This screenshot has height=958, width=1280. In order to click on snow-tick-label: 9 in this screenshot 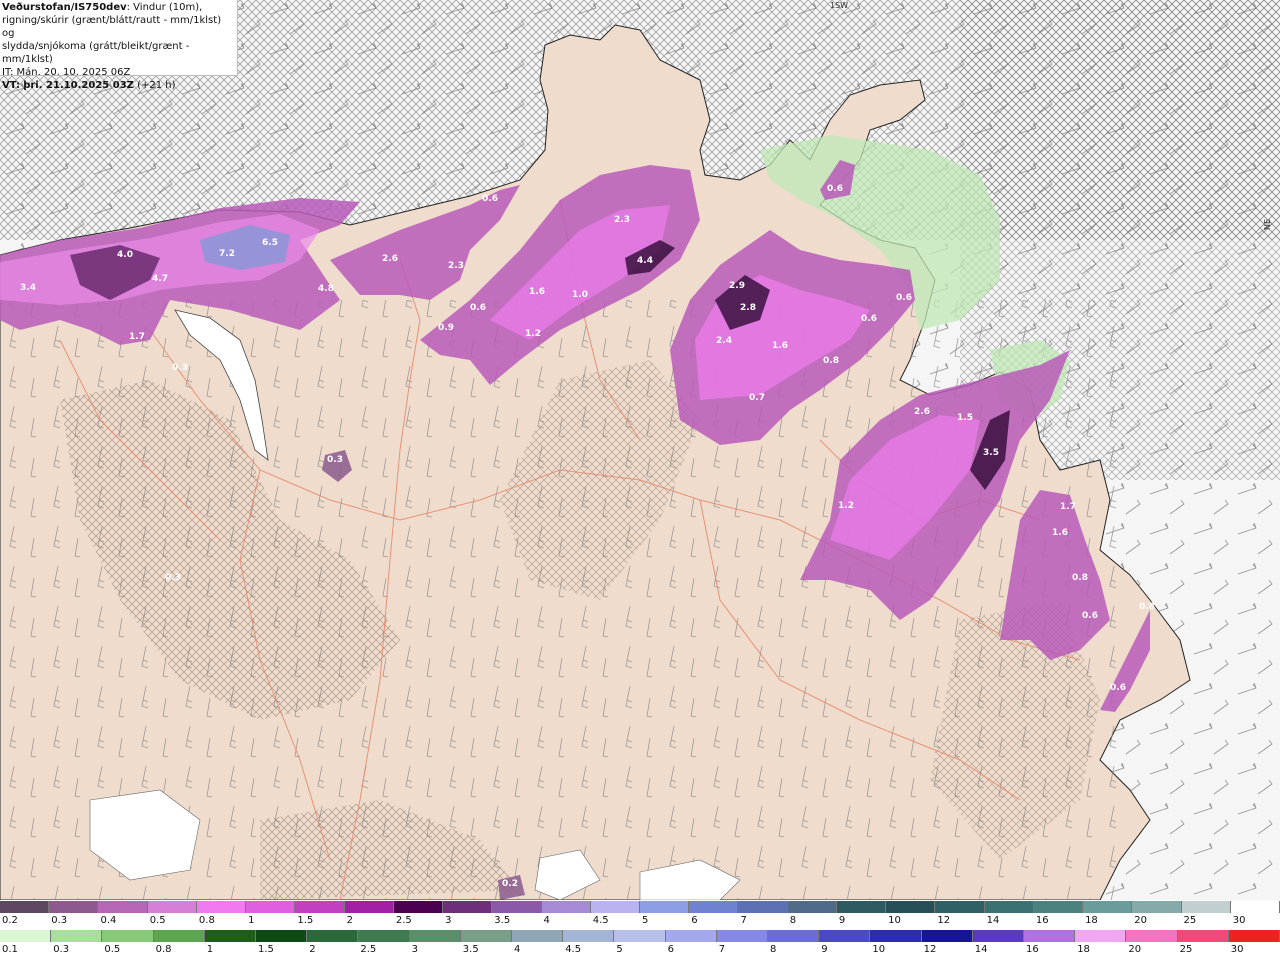, I will do `click(842, 920)`.